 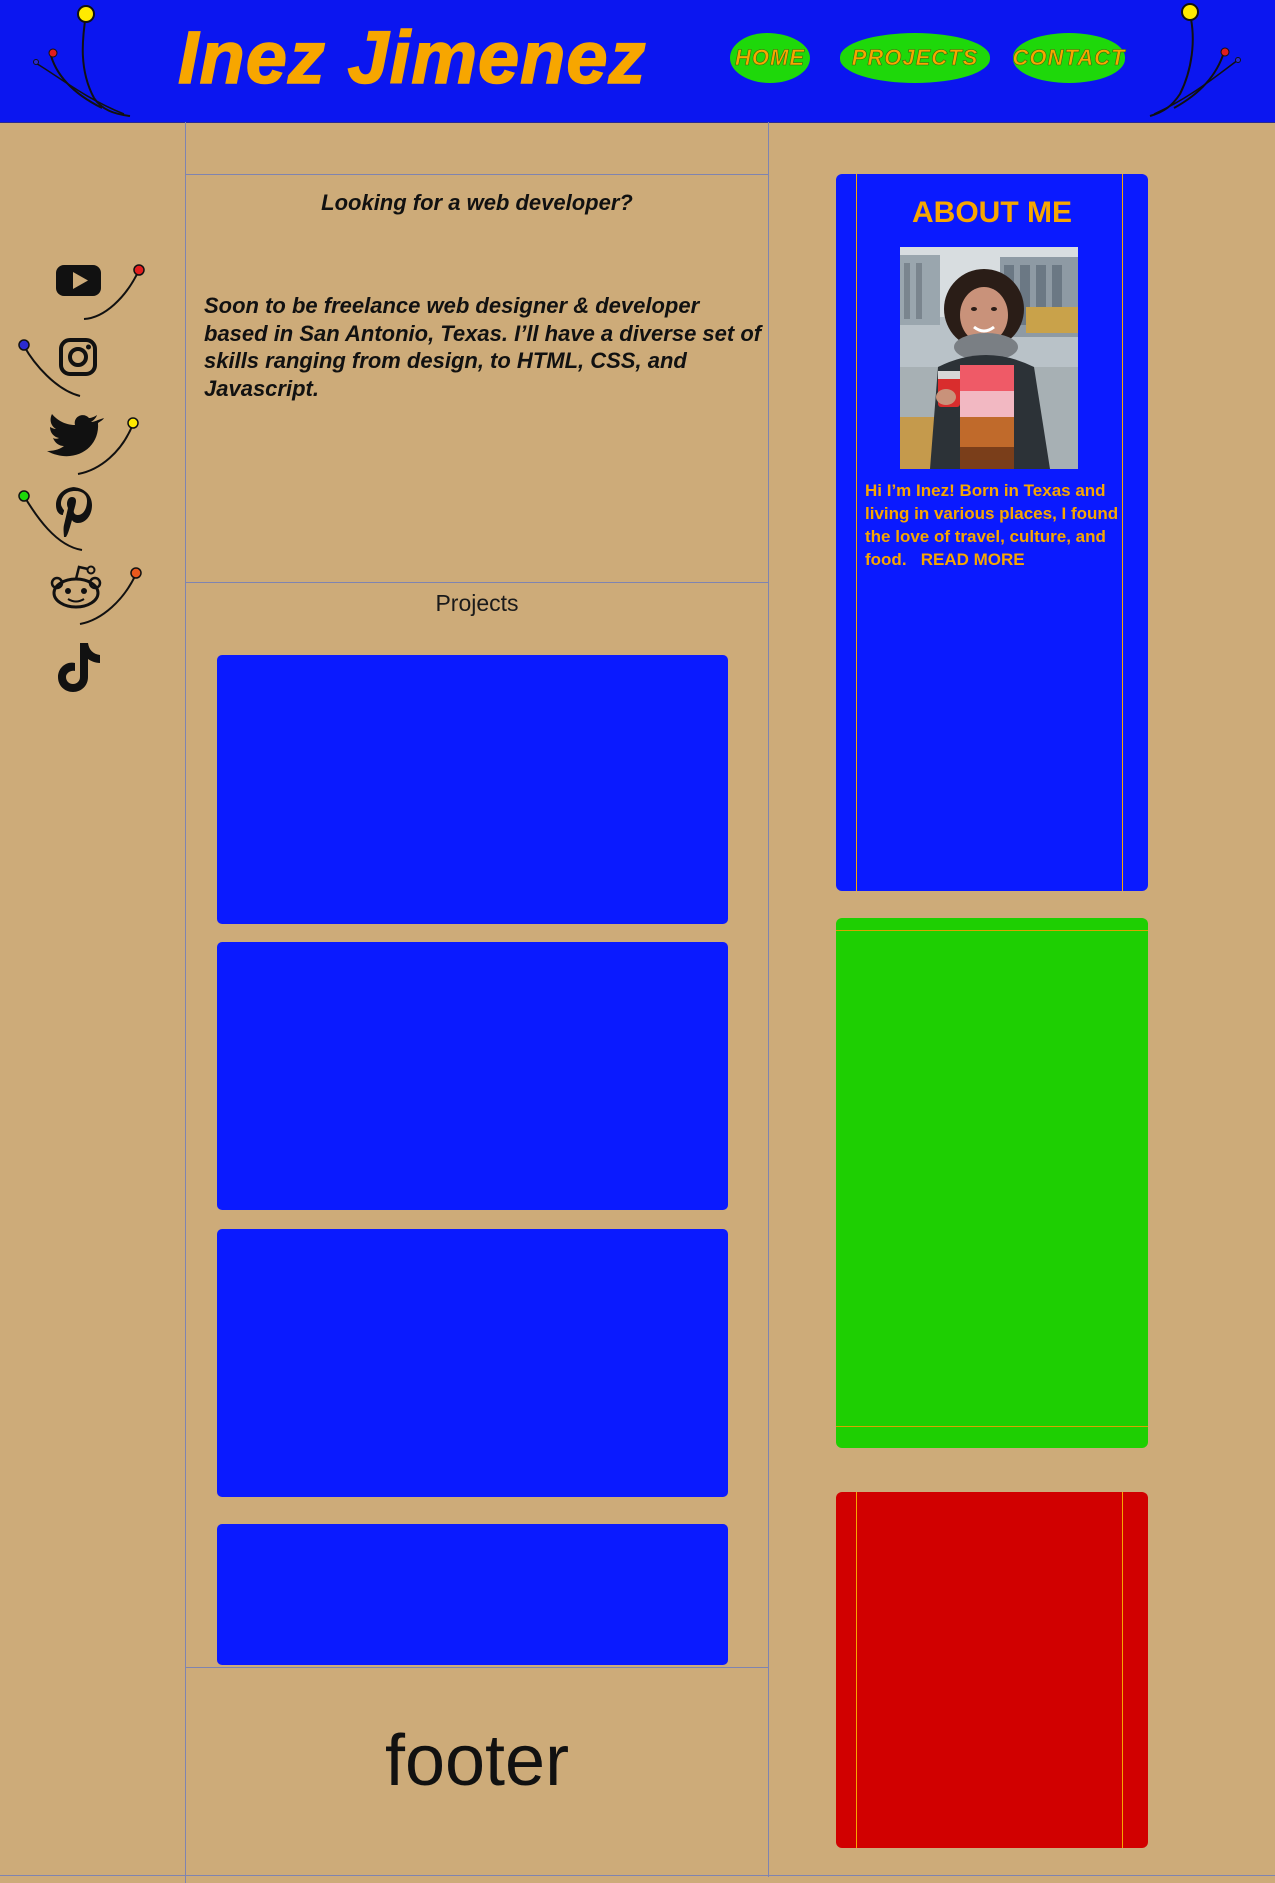 I want to click on column-divider-right, so click(x=768, y=999).